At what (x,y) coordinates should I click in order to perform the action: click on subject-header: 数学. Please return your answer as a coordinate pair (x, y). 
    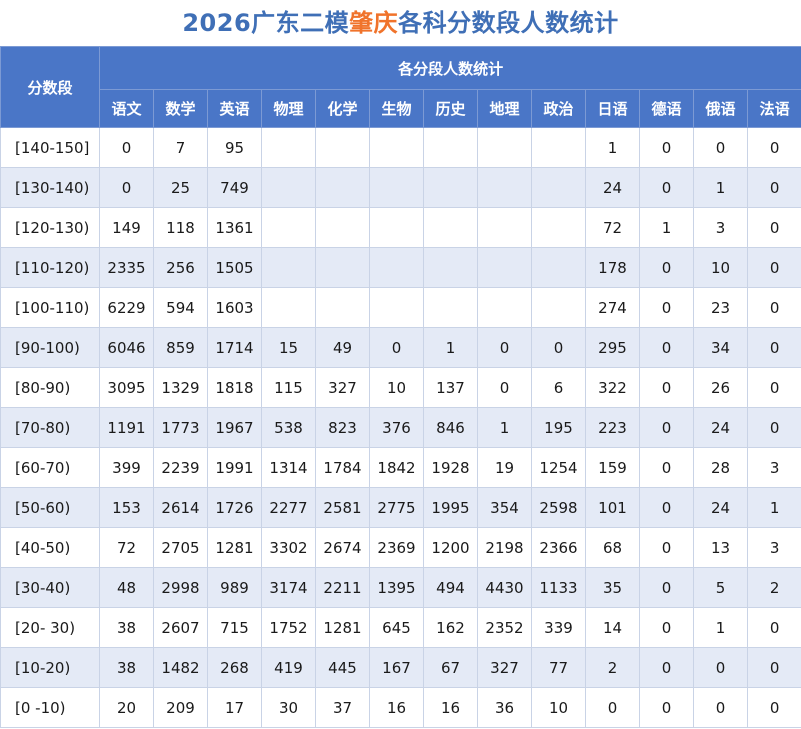
    Looking at the image, I should click on (180, 108).